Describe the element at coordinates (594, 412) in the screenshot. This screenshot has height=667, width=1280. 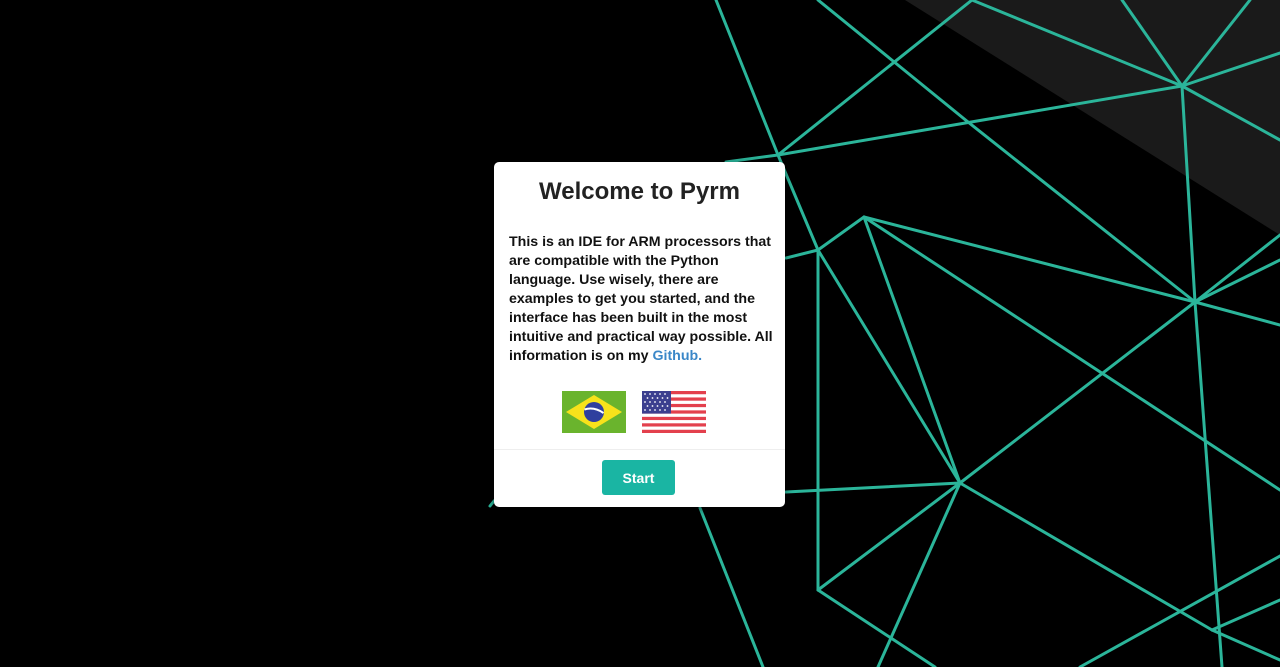
I see `brazil-flag-icon` at that location.